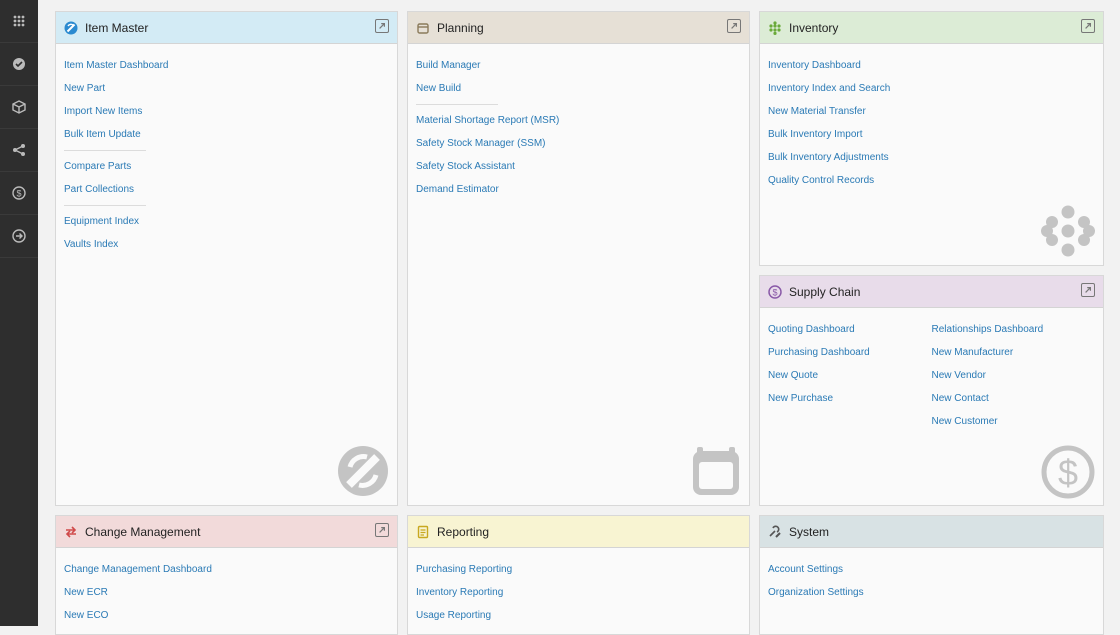 This screenshot has height=635, width=1120. What do you see at coordinates (71, 28) in the screenshot?
I see `item-master-icon` at bounding box center [71, 28].